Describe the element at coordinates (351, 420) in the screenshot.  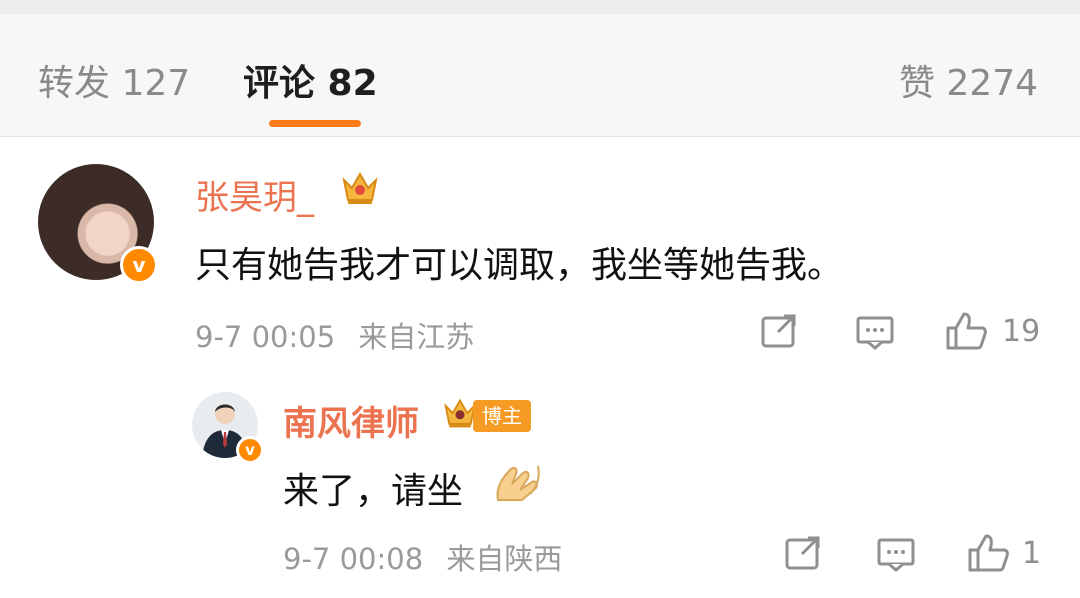
I see `reply-username: 南风律师` at that location.